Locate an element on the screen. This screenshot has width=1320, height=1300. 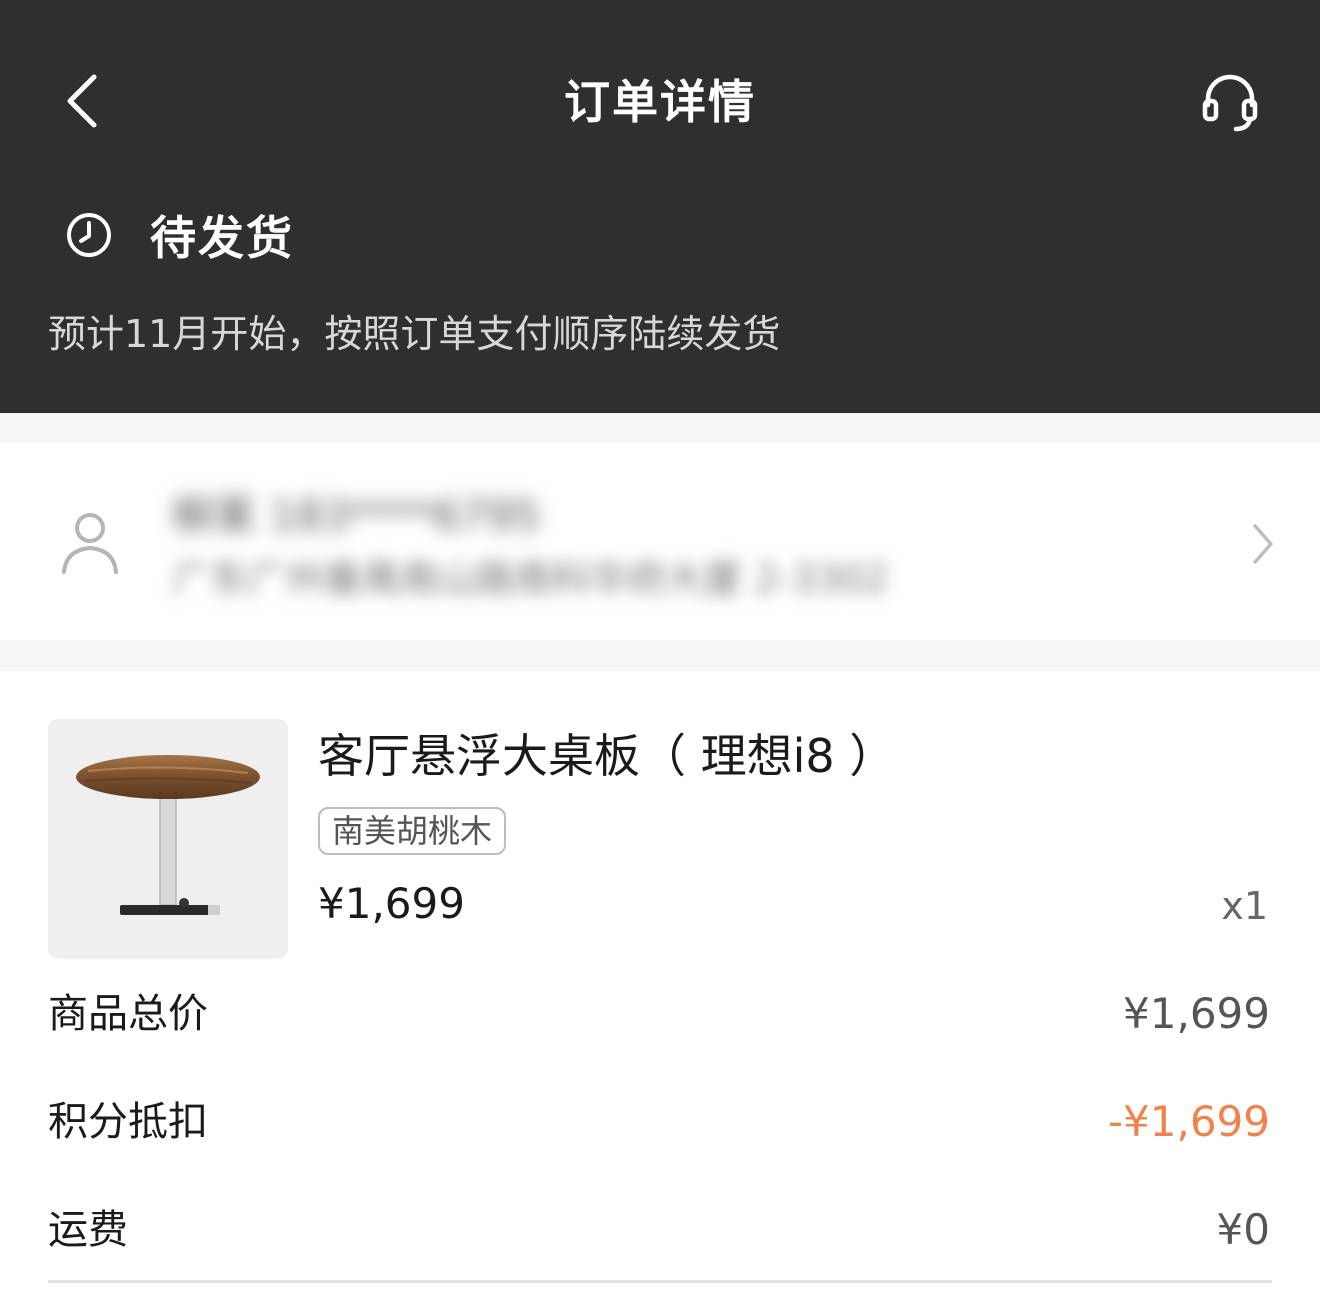
points-deduction-label: 积分抵扣 is located at coordinates (128, 1122).